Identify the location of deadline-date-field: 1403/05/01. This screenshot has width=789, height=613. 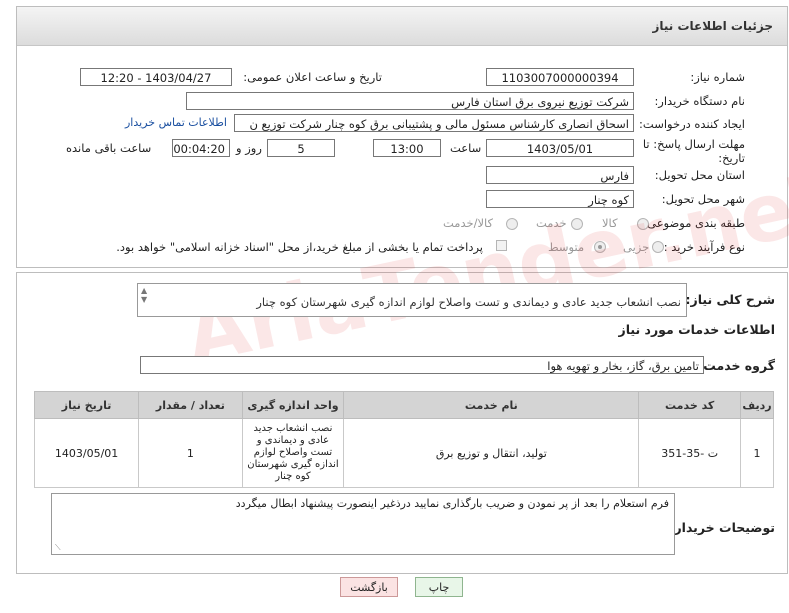
(560, 148).